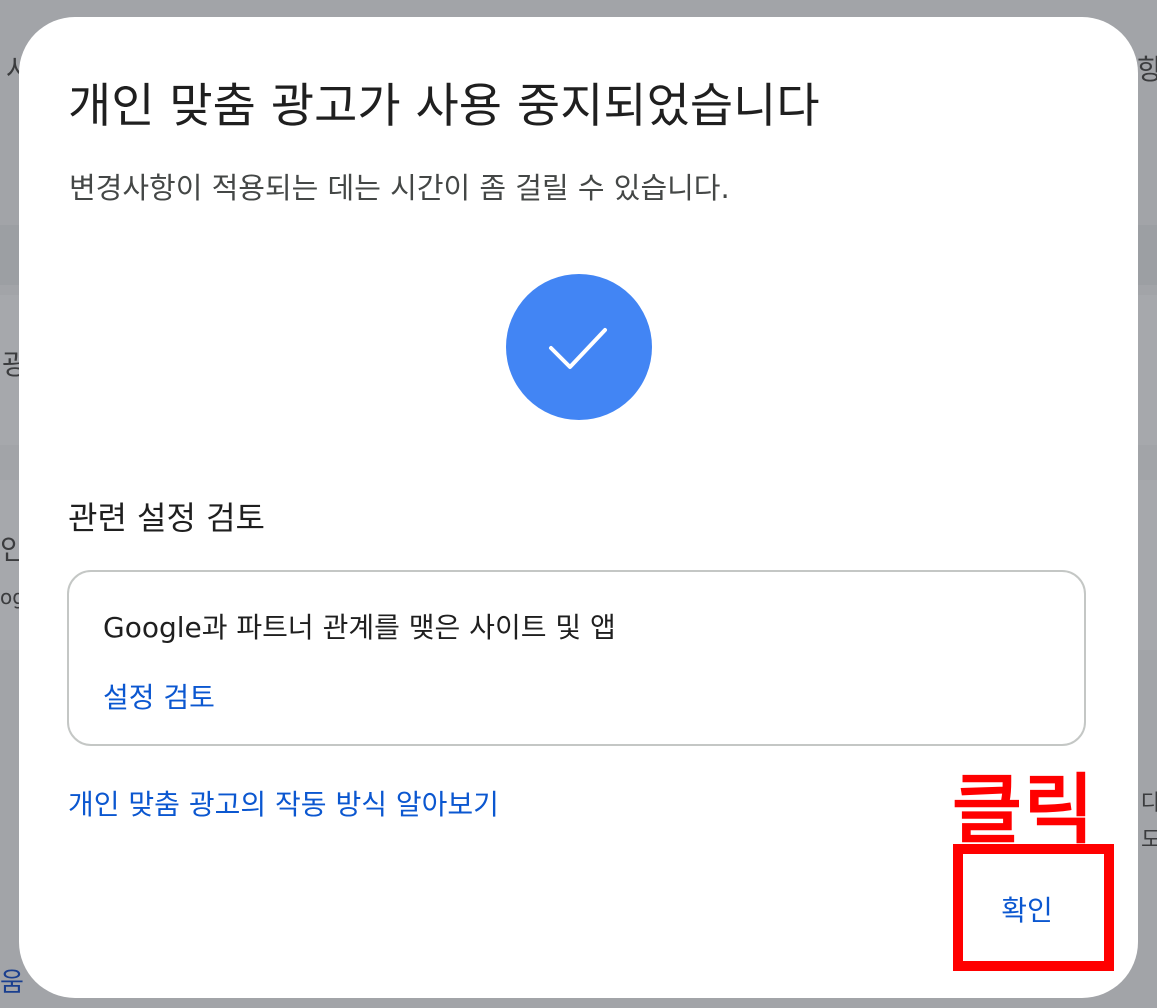 The image size is (1157, 1008). Describe the element at coordinates (1024, 809) in the screenshot. I see `click-annotation-label: 클릭` at that location.